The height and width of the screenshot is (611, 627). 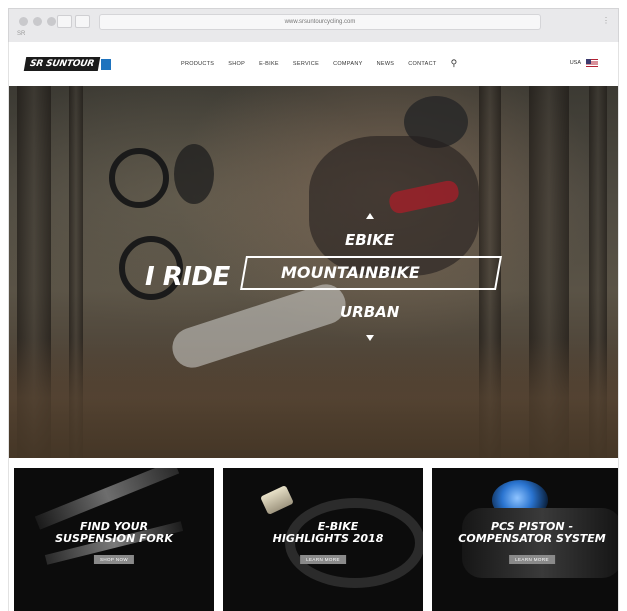 I want to click on search-icon: ⚲, so click(x=454, y=63).